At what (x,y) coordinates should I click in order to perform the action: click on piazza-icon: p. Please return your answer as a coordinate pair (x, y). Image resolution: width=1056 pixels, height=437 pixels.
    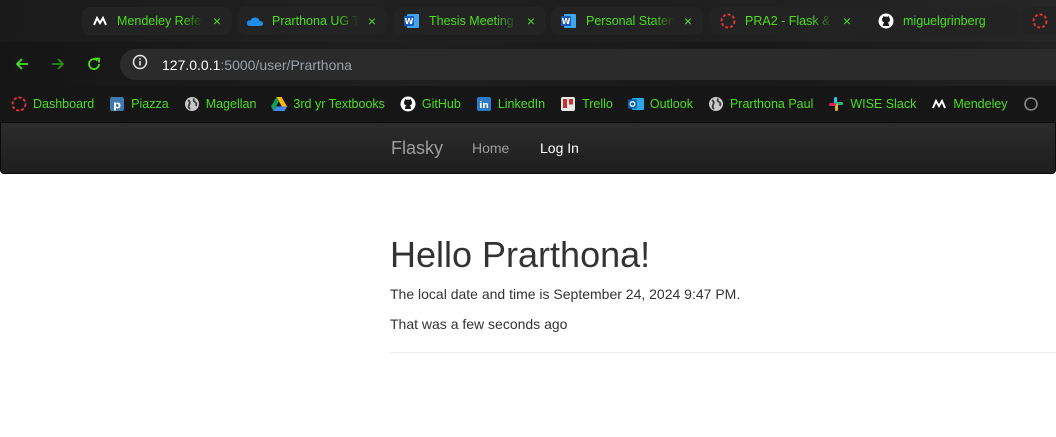
    Looking at the image, I should click on (117, 104).